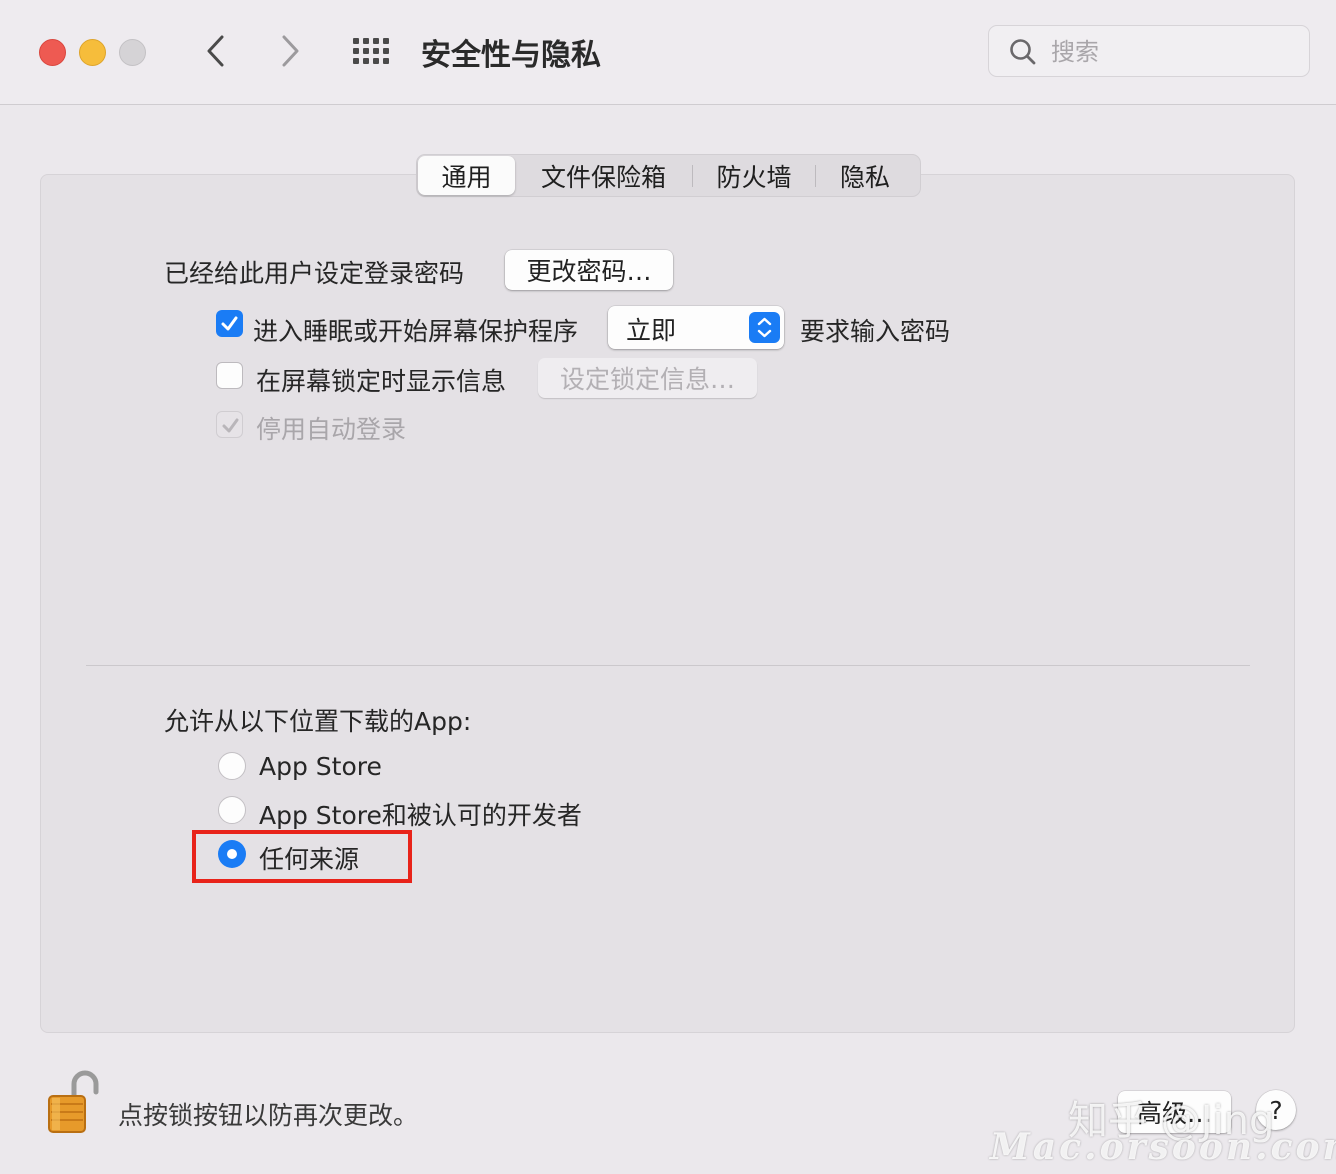 The image size is (1336, 1174). Describe the element at coordinates (132, 52) in the screenshot. I see `zoom-window-button` at that location.